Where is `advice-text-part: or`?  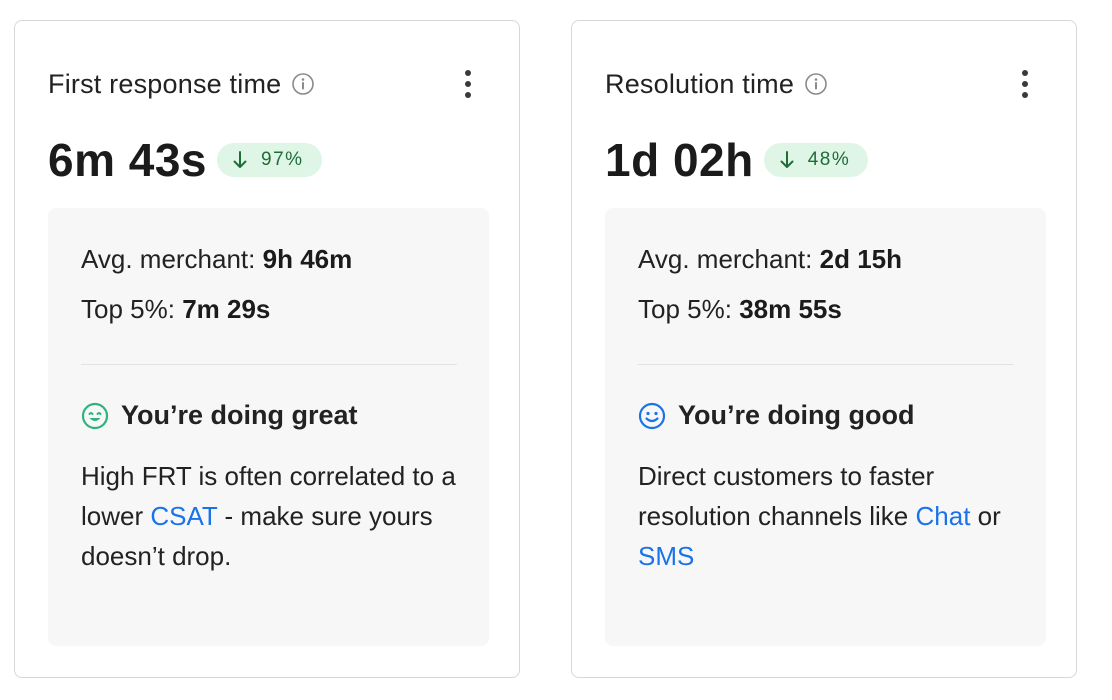
advice-text-part: or is located at coordinates (985, 516).